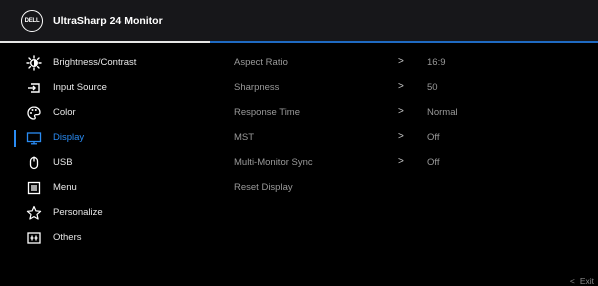 The image size is (598, 286). Describe the element at coordinates (34, 163) in the screenshot. I see `usb-icon` at that location.